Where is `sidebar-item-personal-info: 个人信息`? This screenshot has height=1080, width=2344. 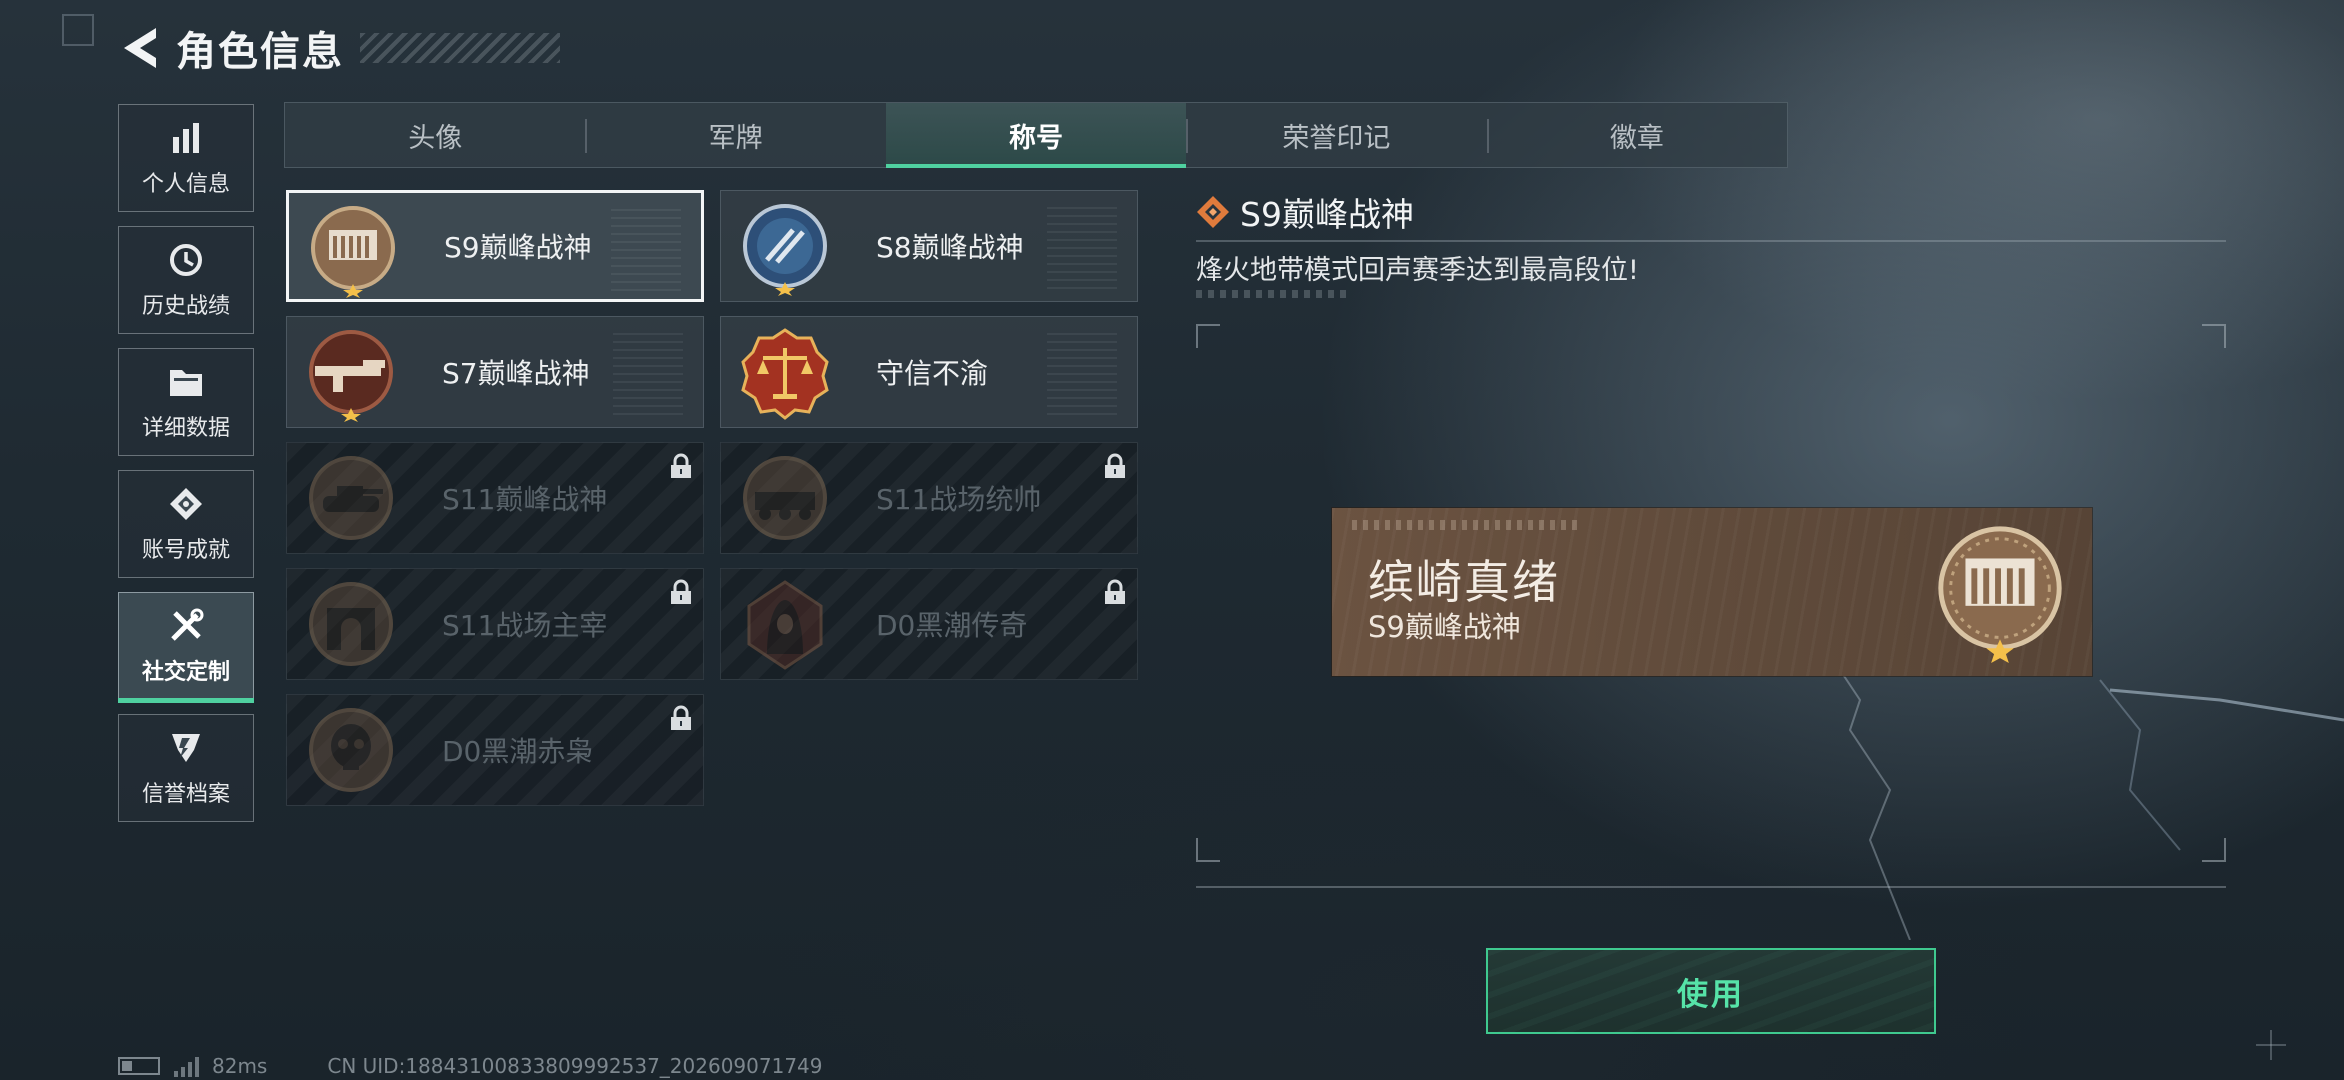 sidebar-item-personal-info: 个人信息 is located at coordinates (186, 158).